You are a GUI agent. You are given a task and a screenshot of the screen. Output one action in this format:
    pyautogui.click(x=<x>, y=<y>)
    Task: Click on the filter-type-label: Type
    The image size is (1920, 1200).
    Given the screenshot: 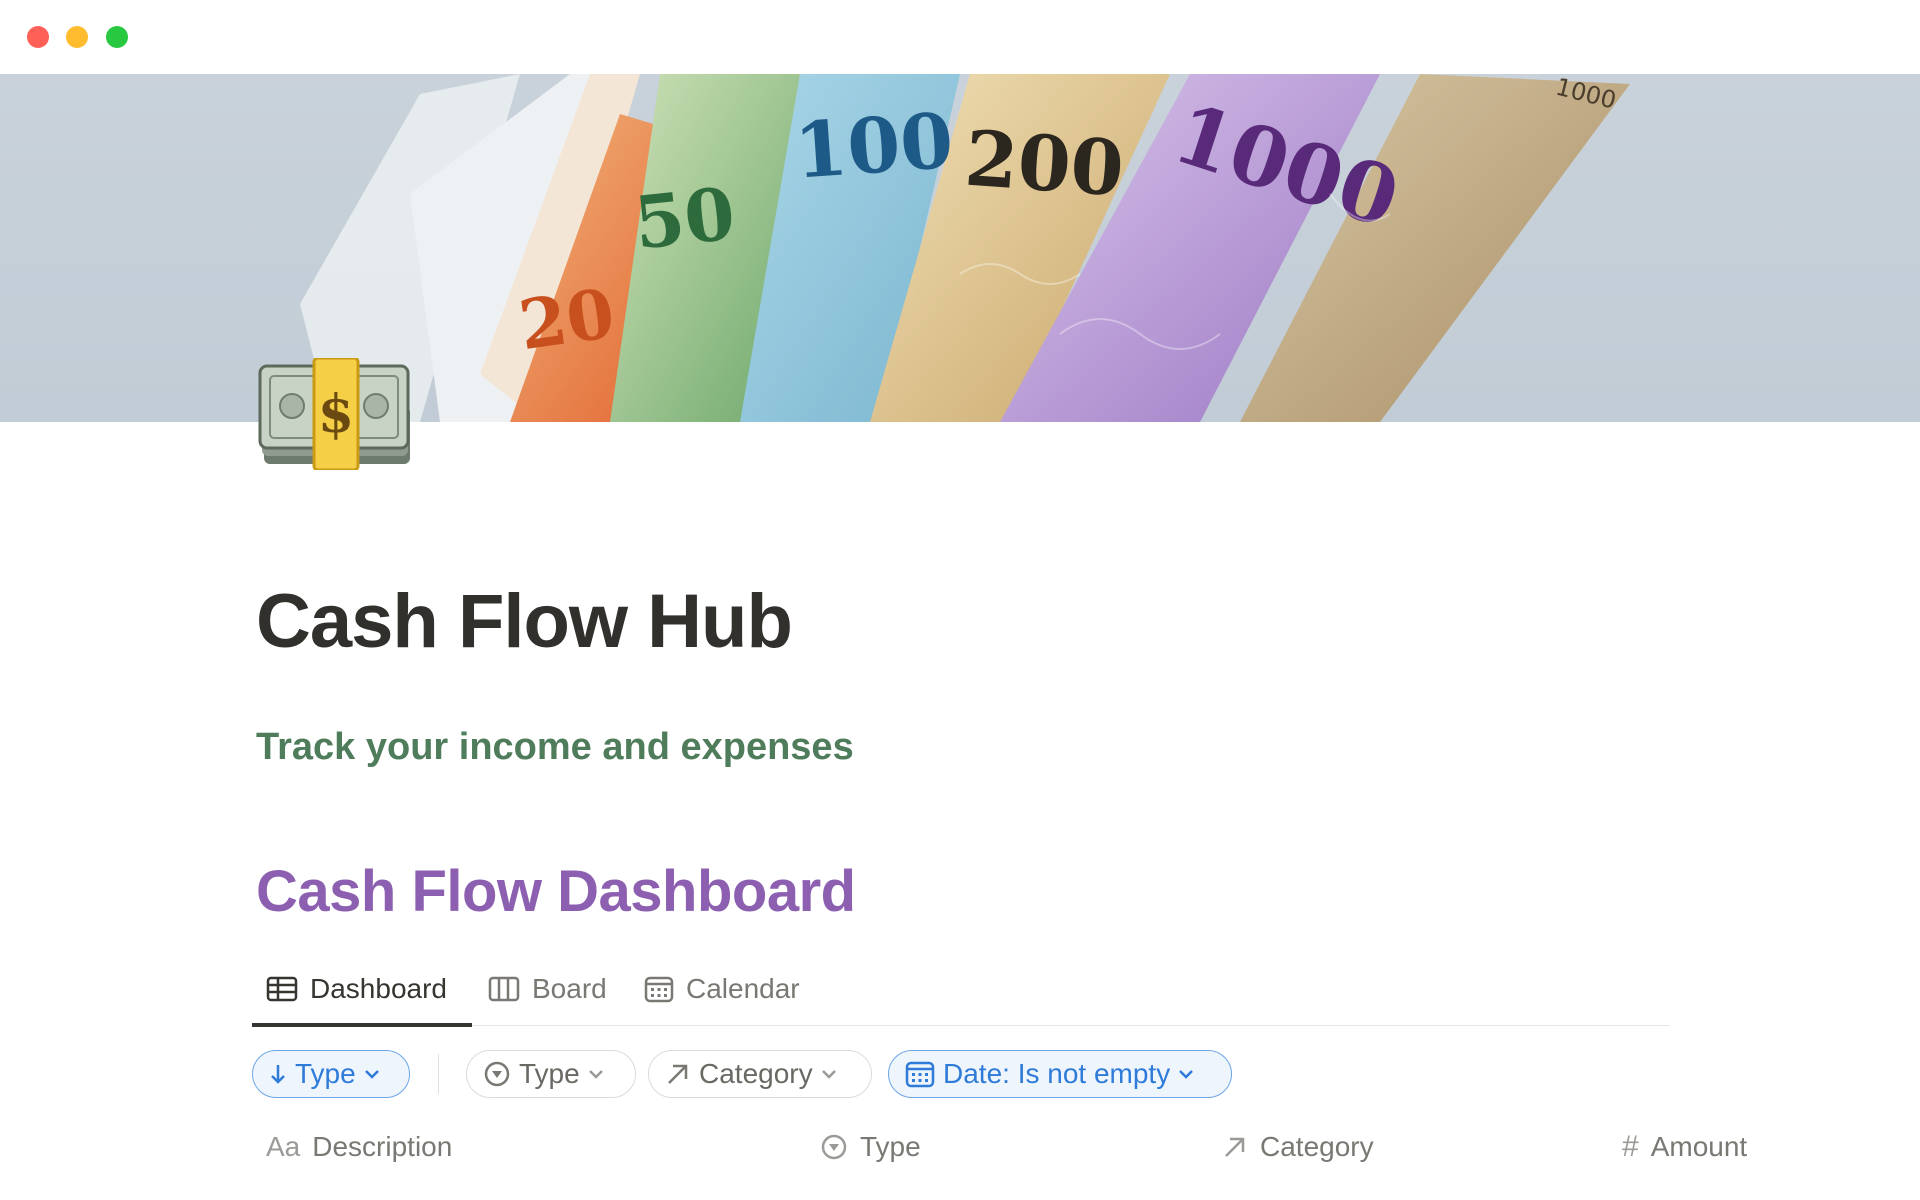 What is the action you would take?
    pyautogui.click(x=549, y=1073)
    